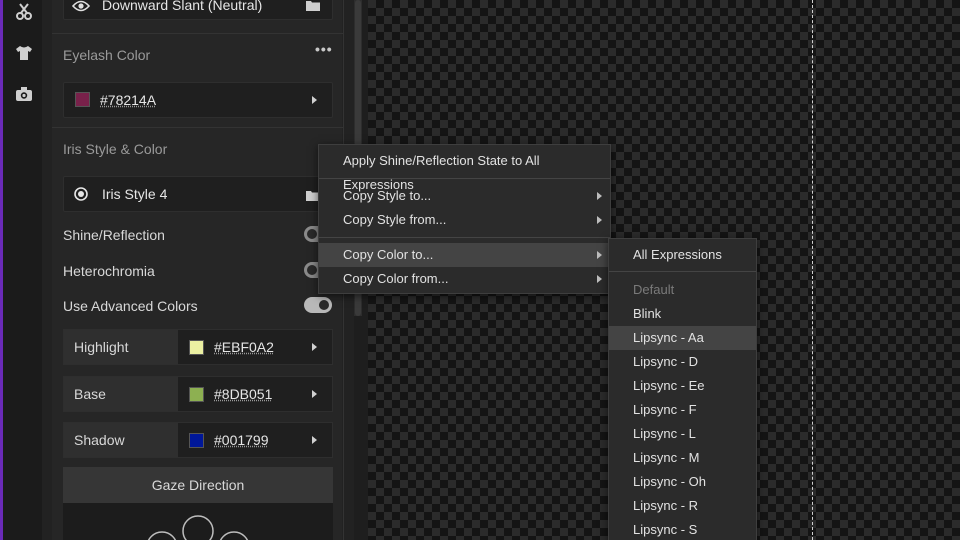 This screenshot has height=540, width=960. I want to click on gaze-direction-widget, so click(198, 521).